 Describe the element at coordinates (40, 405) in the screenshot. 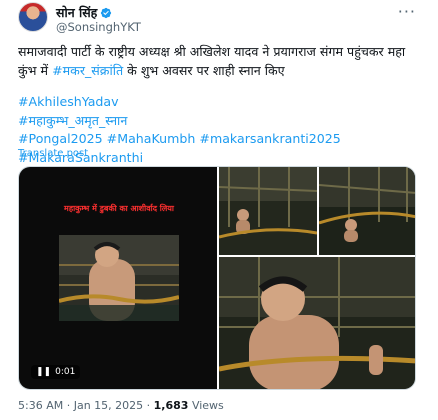

I see `post-time: 5:36 AM` at that location.